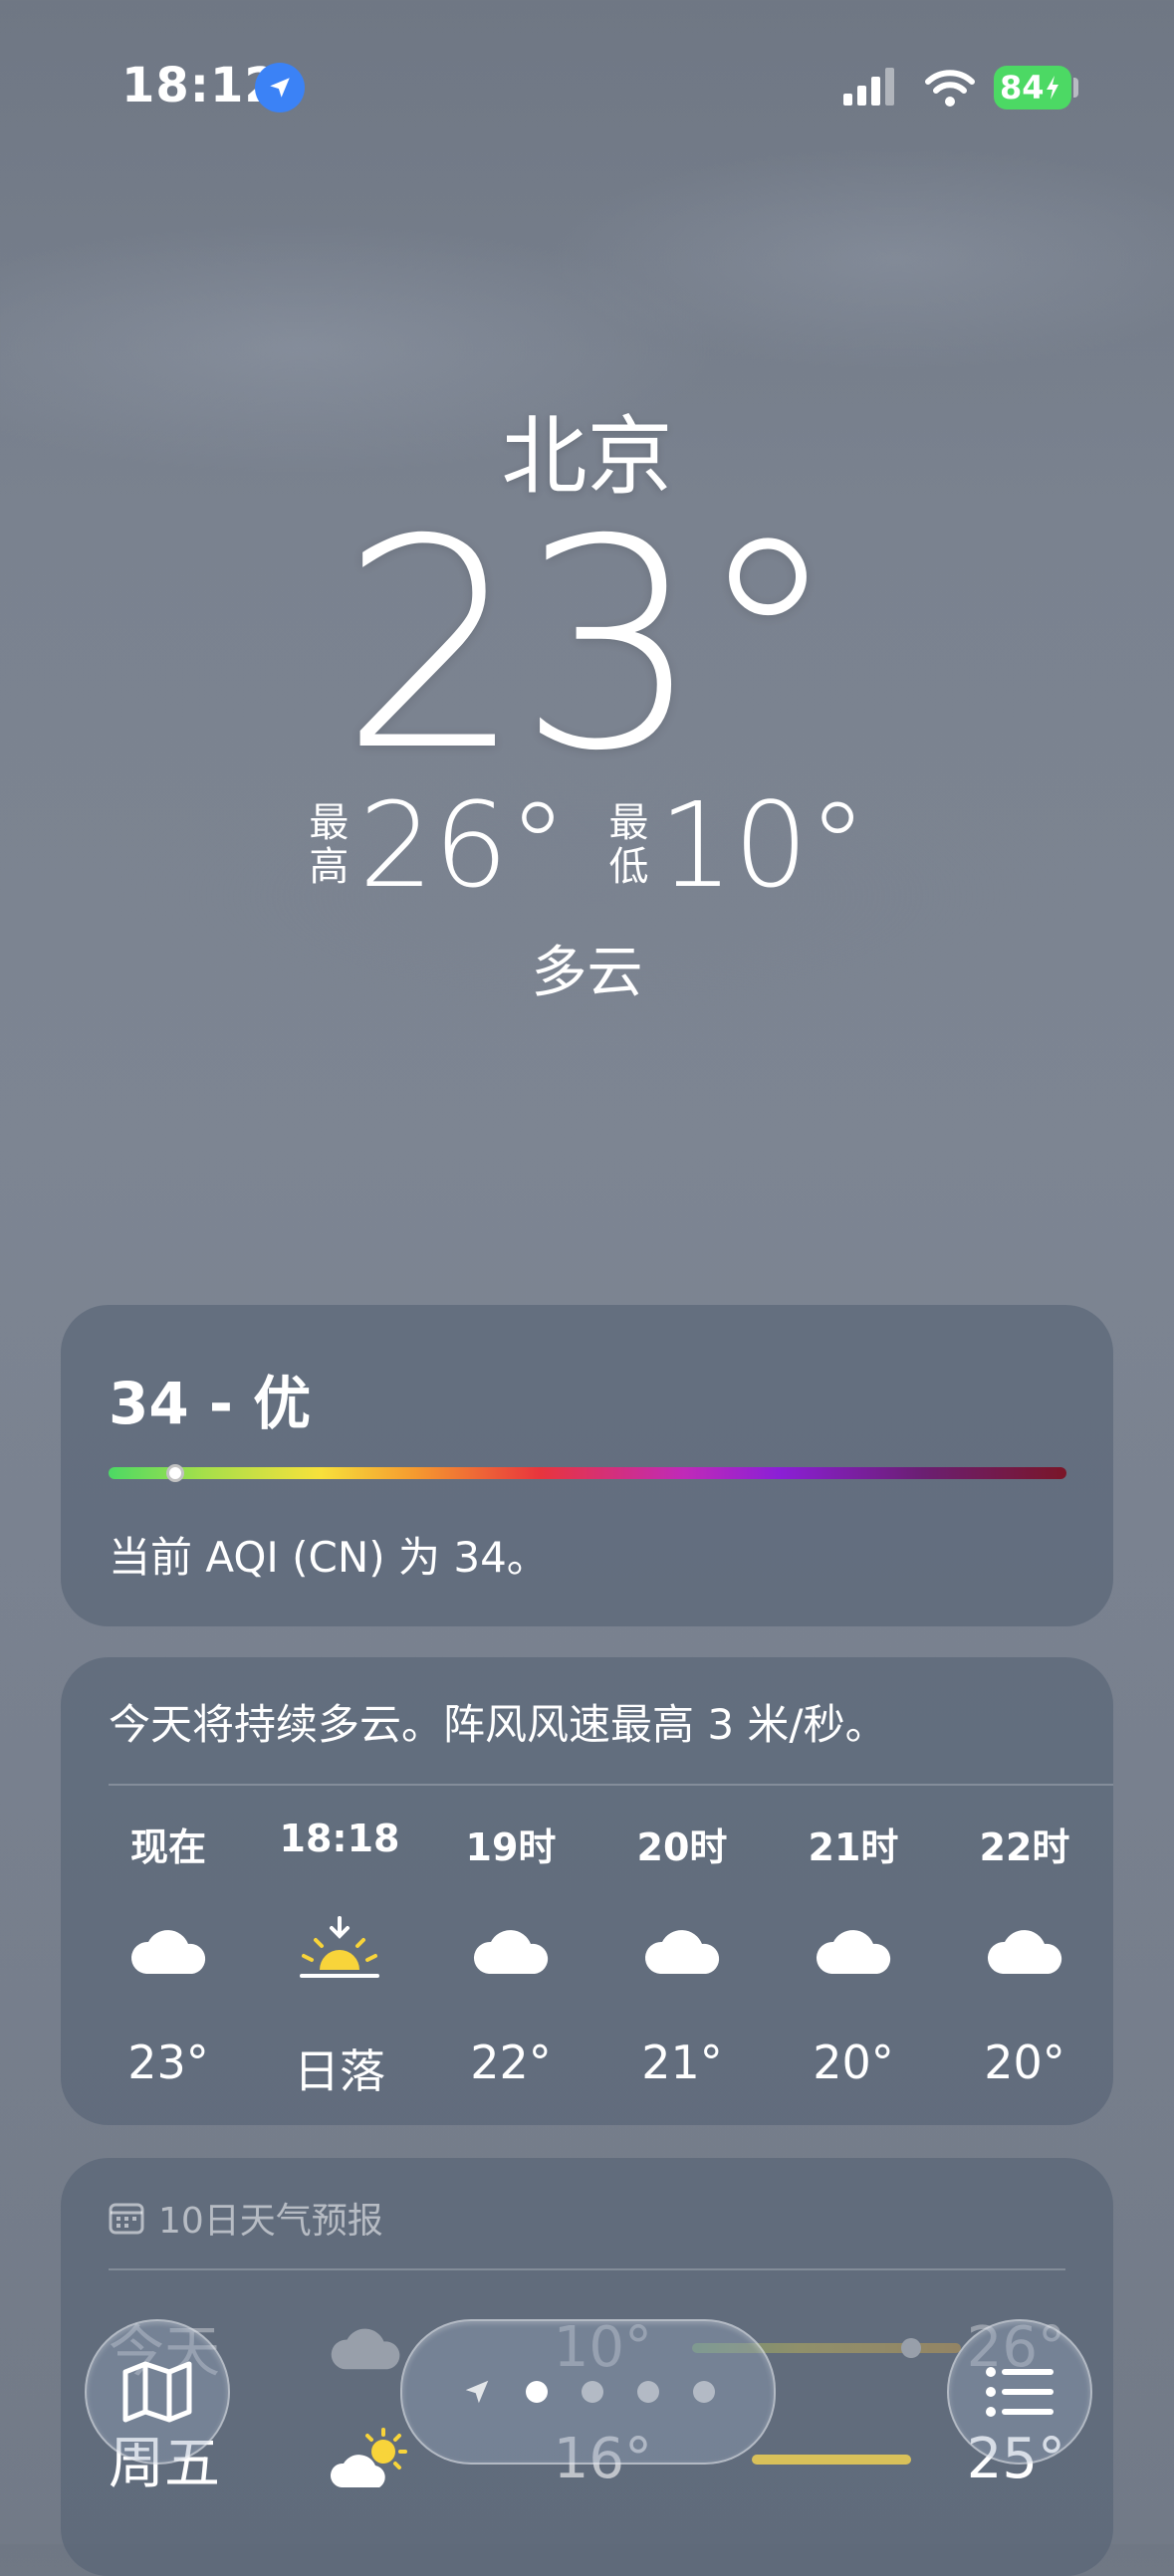  What do you see at coordinates (339, 1951) in the screenshot?
I see `sunset-icon` at bounding box center [339, 1951].